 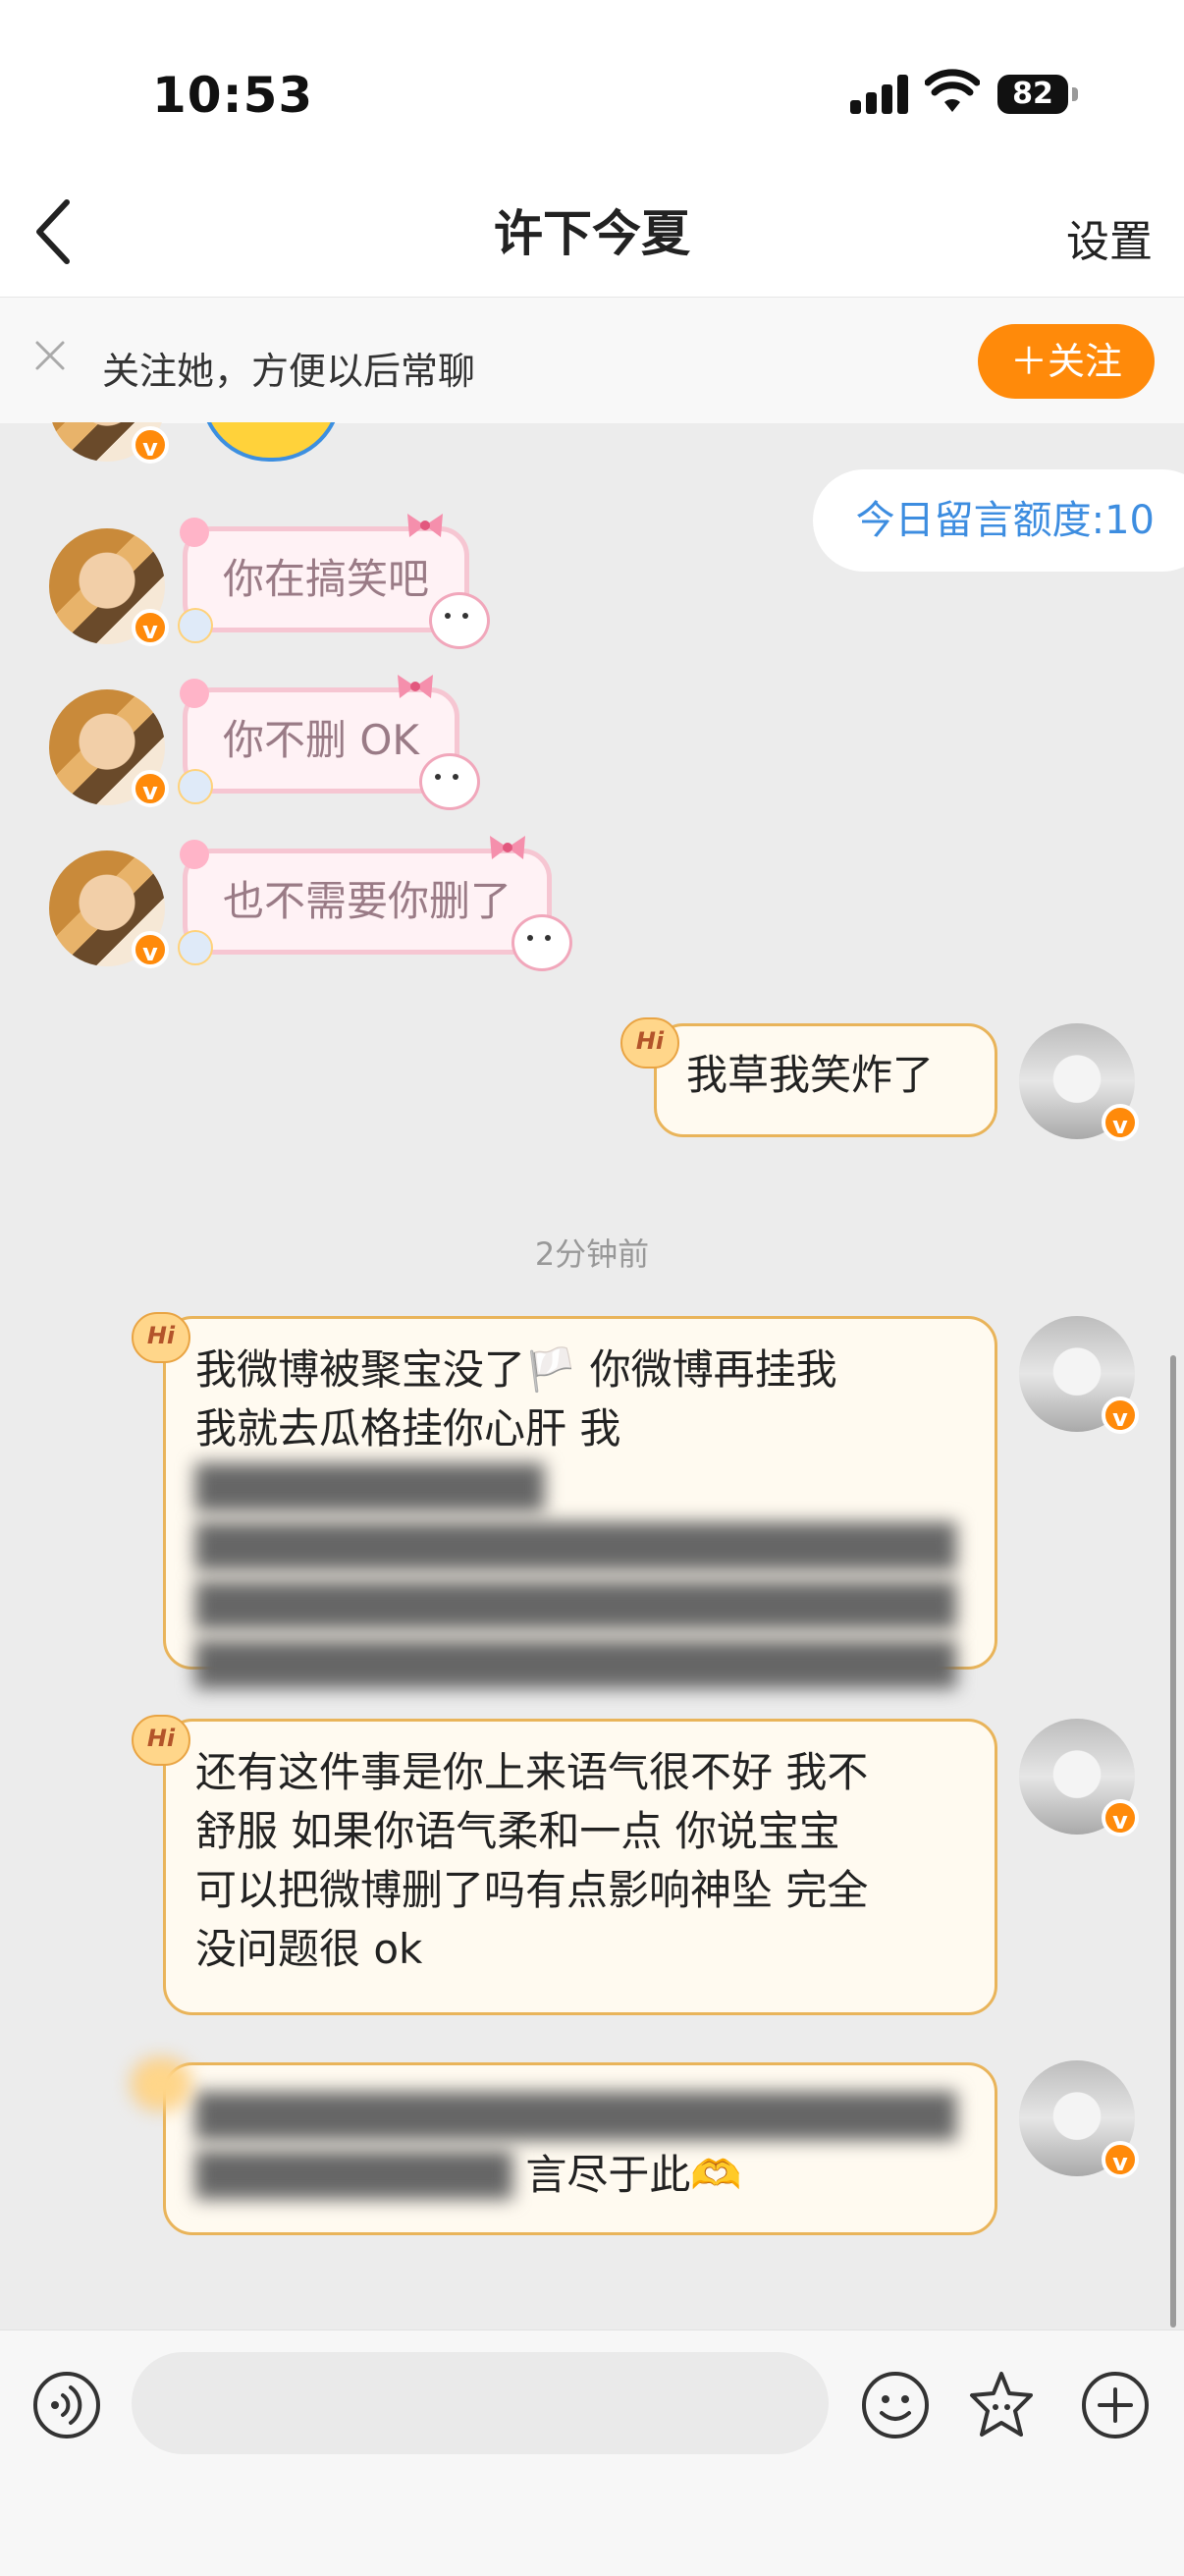 What do you see at coordinates (50, 355) in the screenshot?
I see `close-icon` at bounding box center [50, 355].